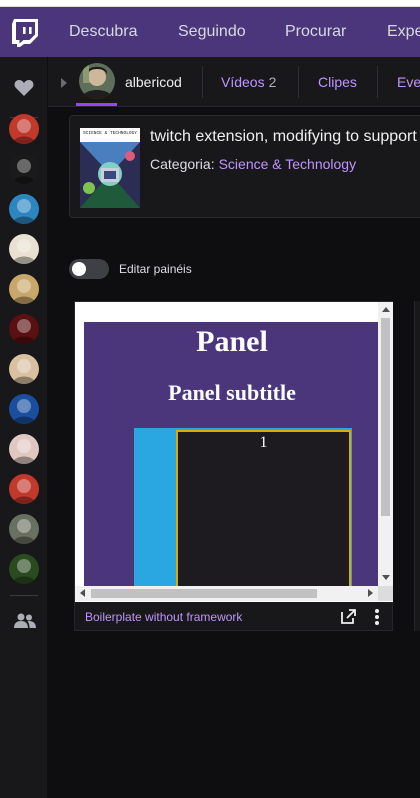 The image size is (420, 798). I want to click on twitch-logo-icon, so click(25, 33).